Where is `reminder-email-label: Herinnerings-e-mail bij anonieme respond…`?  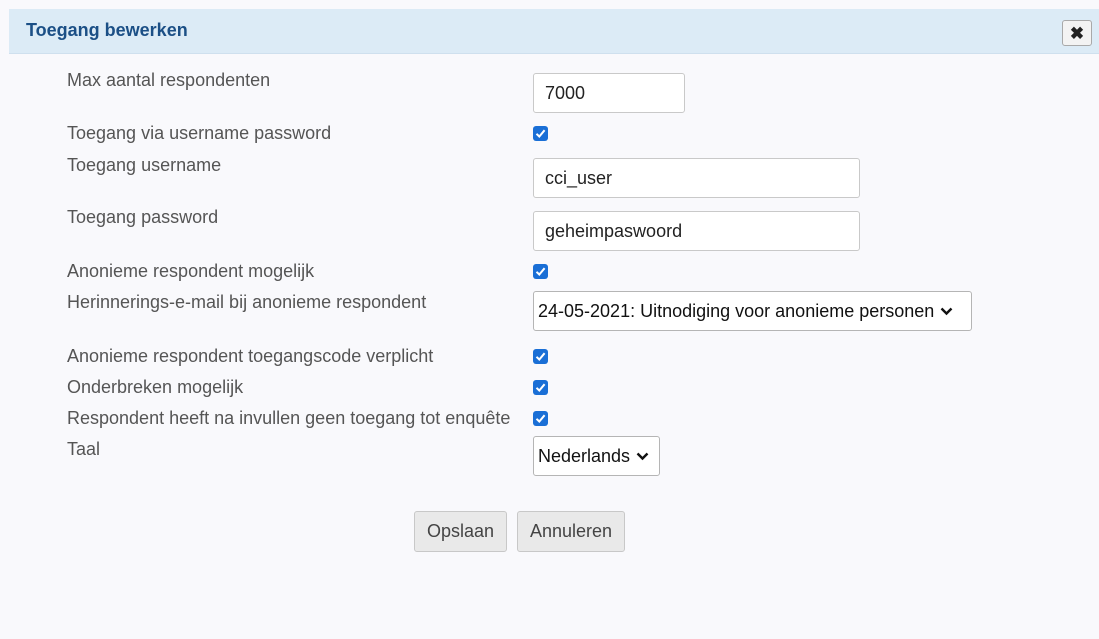 reminder-email-label: Herinnerings-e-mail bij anonieme respond… is located at coordinates (247, 302).